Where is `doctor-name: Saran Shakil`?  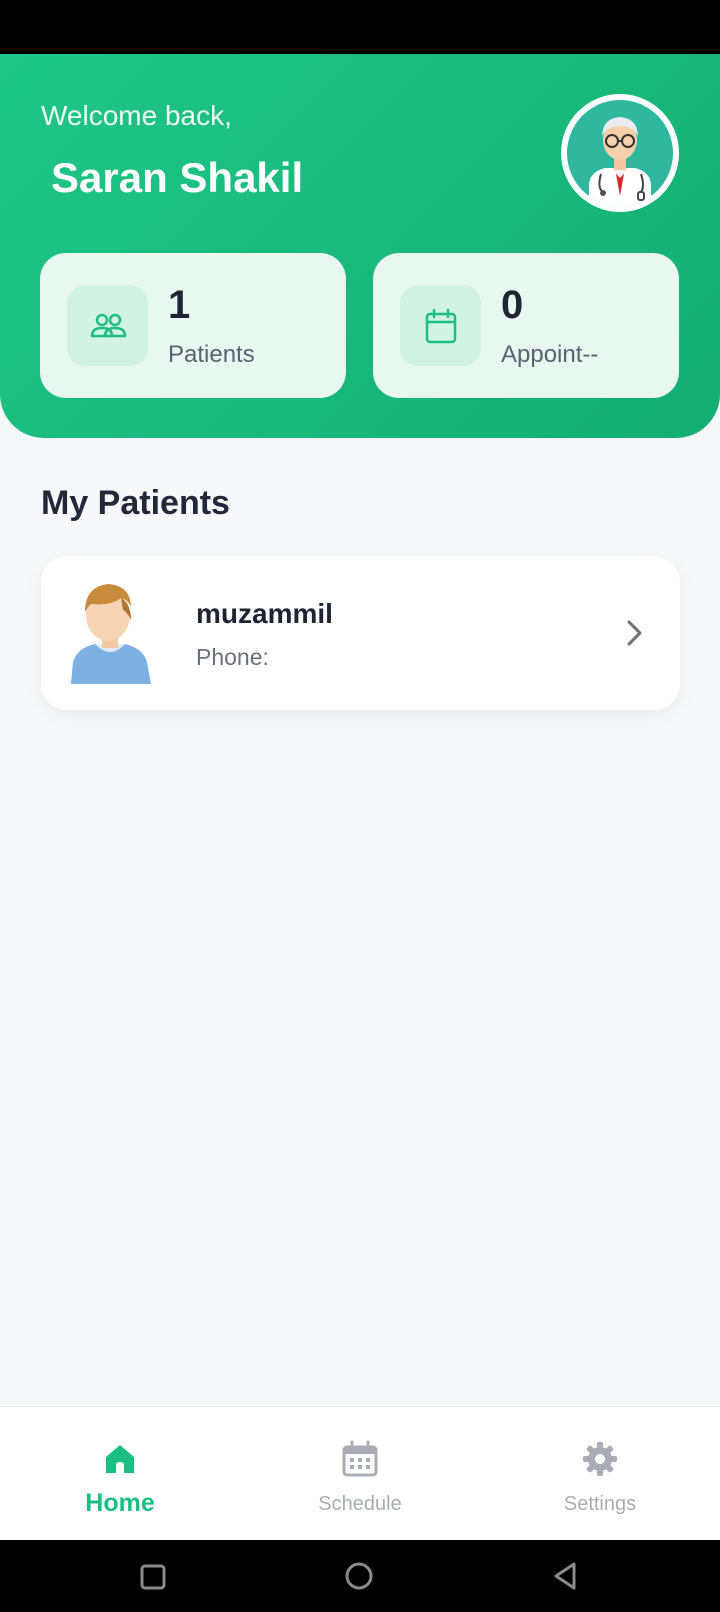
doctor-name: Saran Shakil is located at coordinates (177, 177).